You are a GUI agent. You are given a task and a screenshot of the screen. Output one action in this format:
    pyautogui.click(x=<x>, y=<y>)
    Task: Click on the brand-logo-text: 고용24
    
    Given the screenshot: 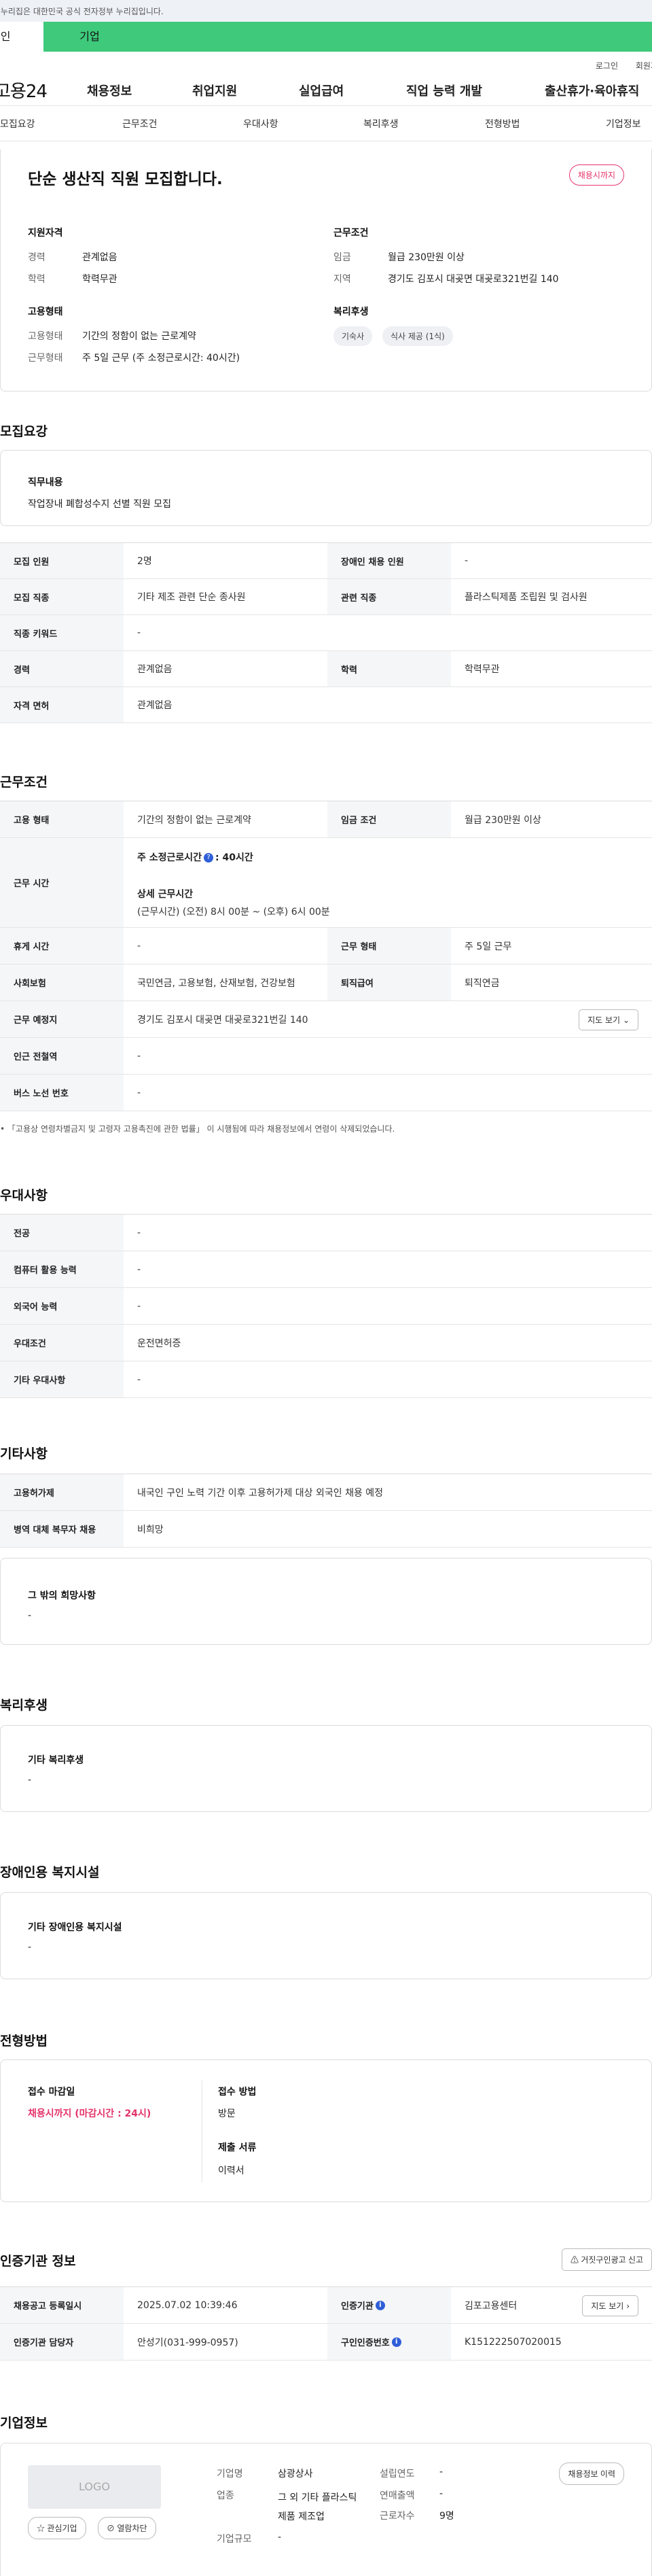 What is the action you would take?
    pyautogui.click(x=24, y=92)
    